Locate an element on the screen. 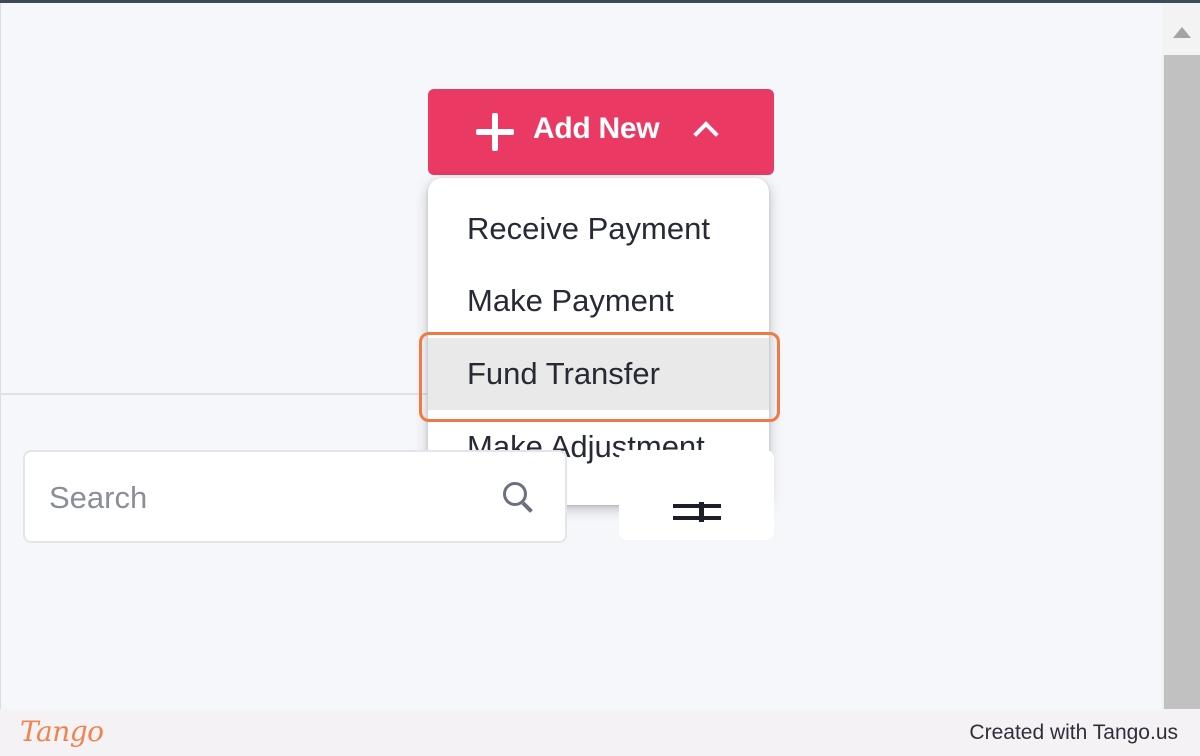 Image resolution: width=1200 pixels, height=756 pixels. scroll-up-arrow-icon is located at coordinates (1182, 32).